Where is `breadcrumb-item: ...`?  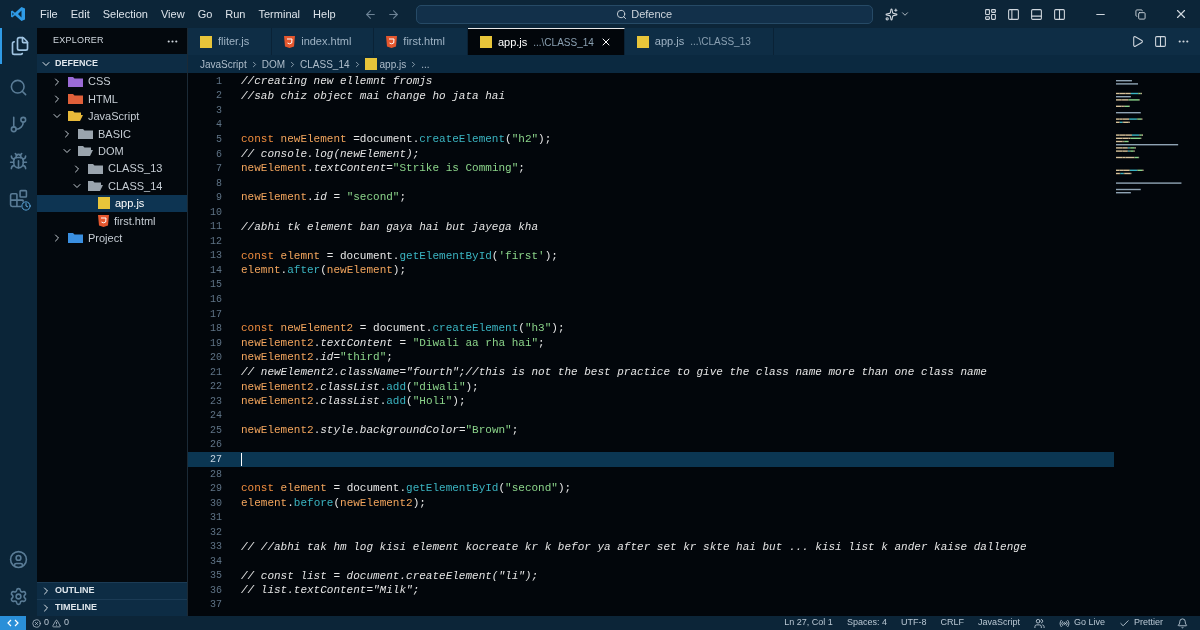 breadcrumb-item: ... is located at coordinates (425, 64).